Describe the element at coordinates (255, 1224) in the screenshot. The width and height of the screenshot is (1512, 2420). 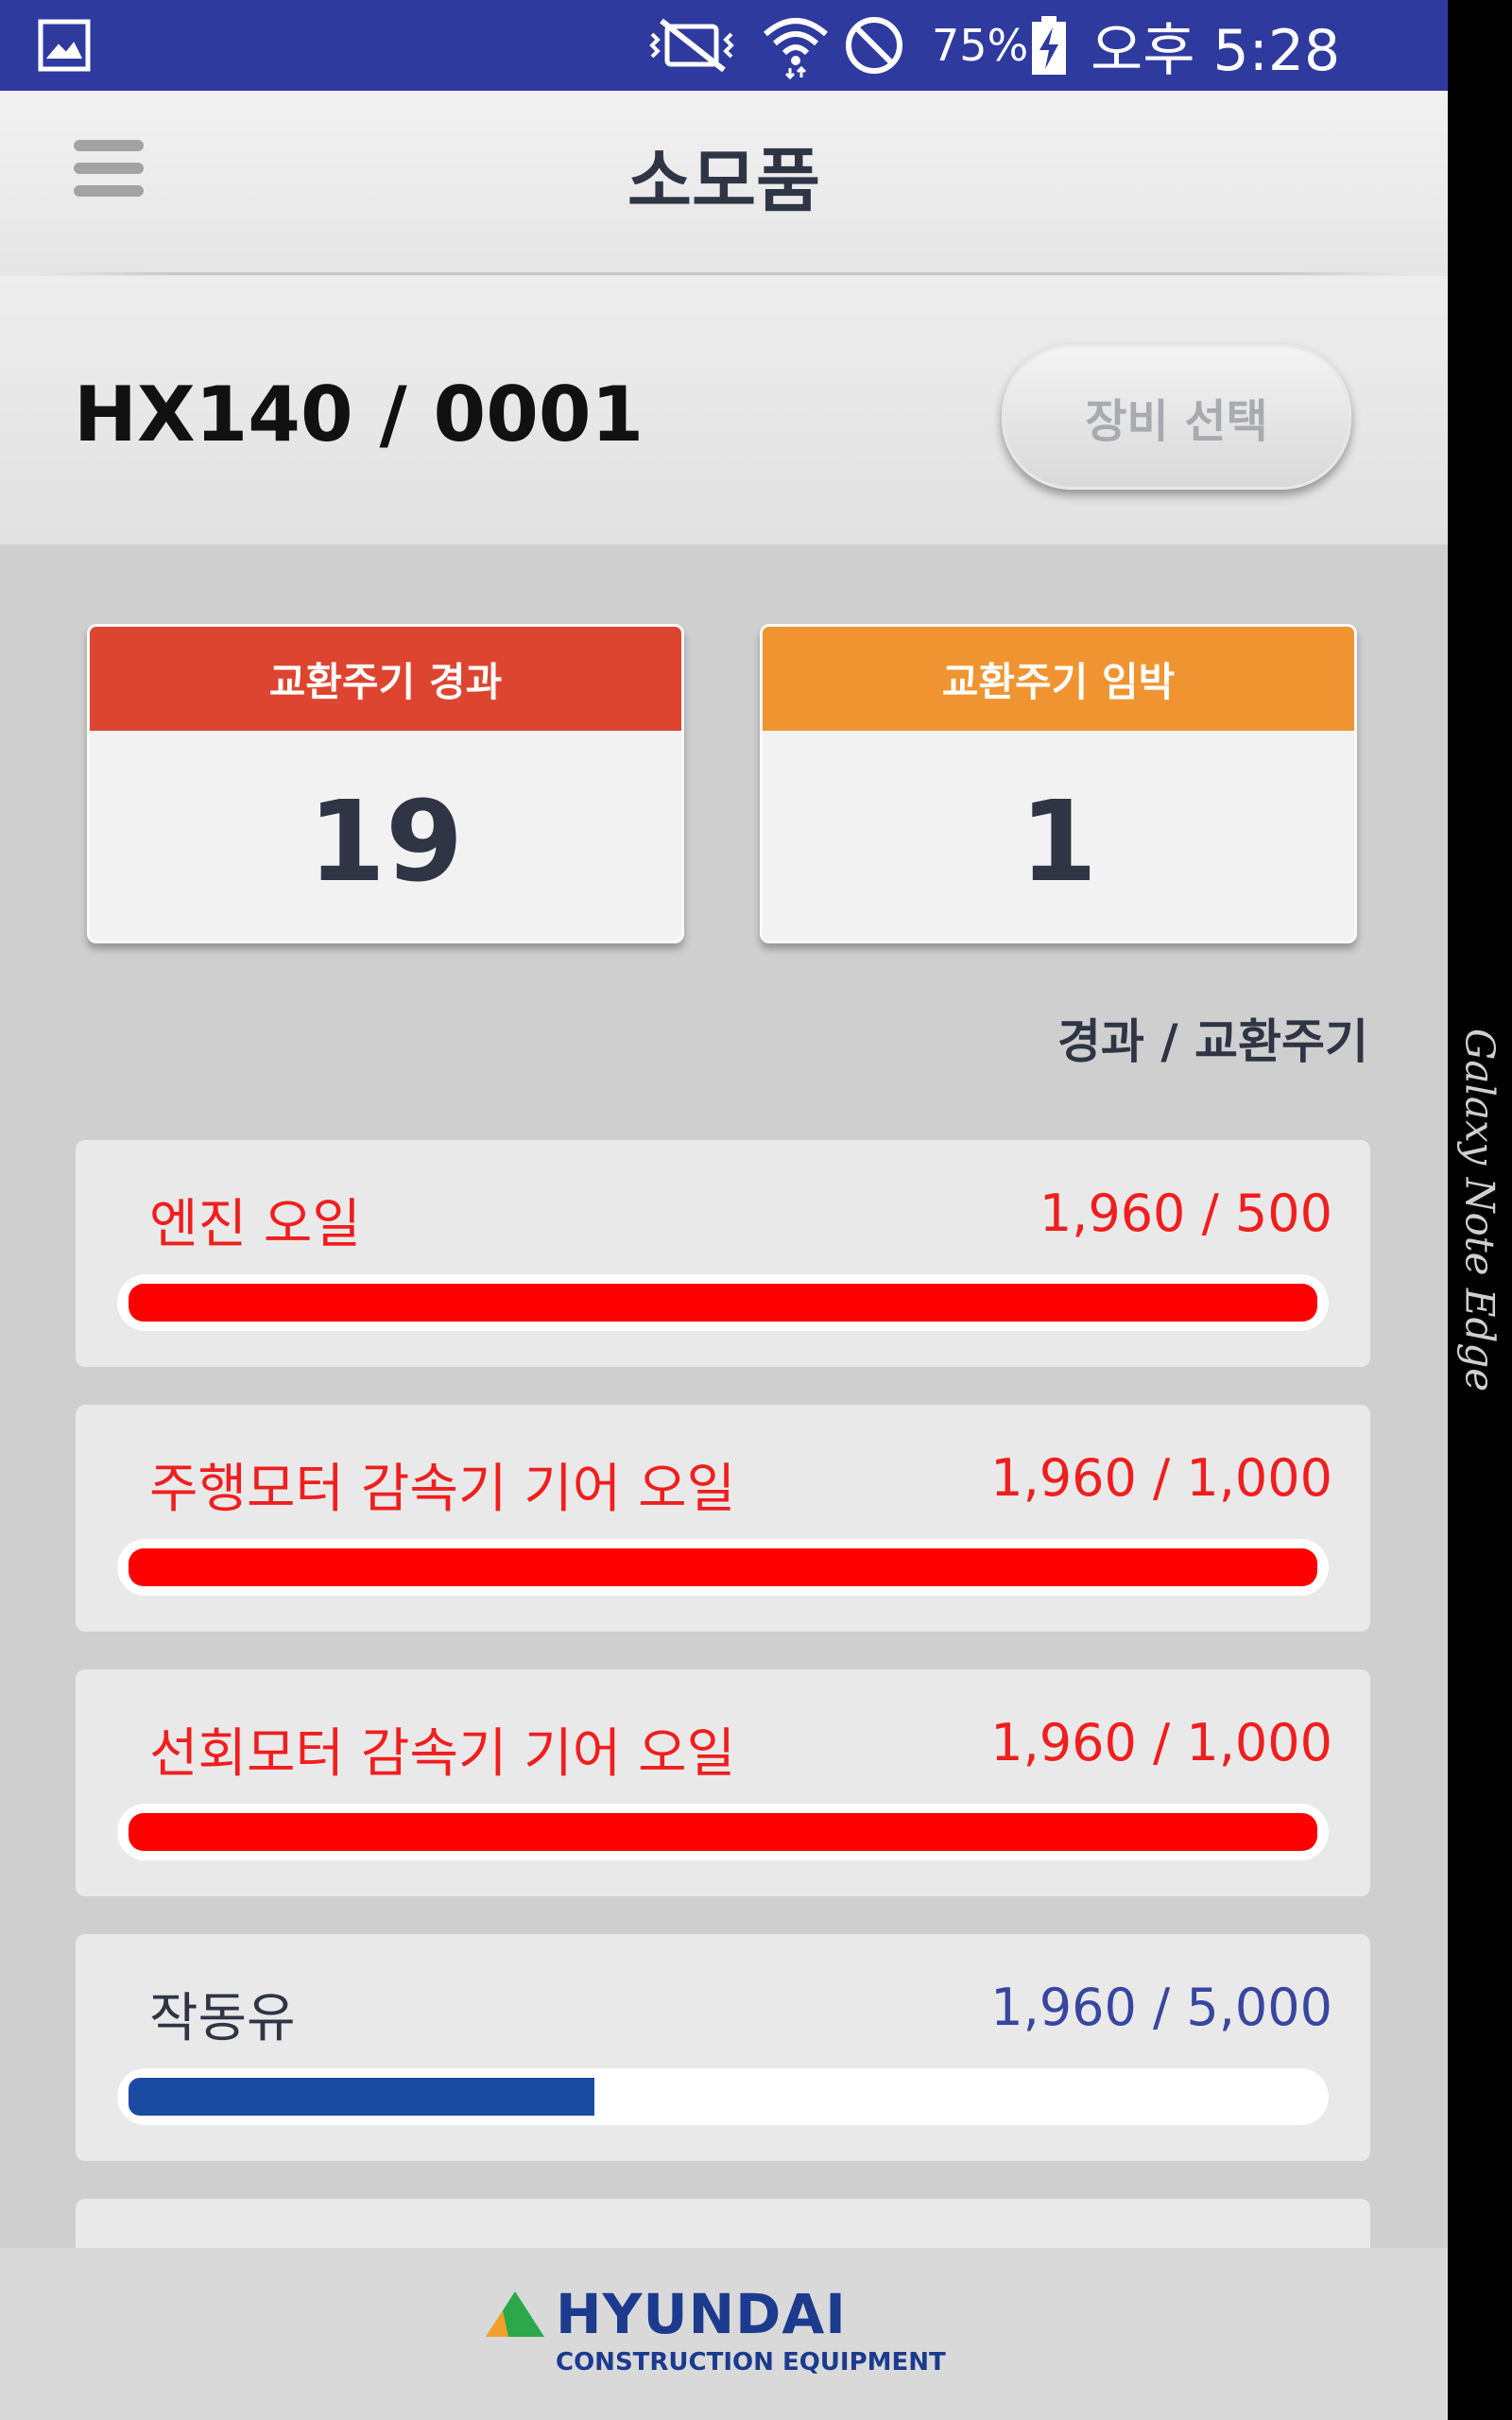
I see `consumable-name: 엔진 오일` at that location.